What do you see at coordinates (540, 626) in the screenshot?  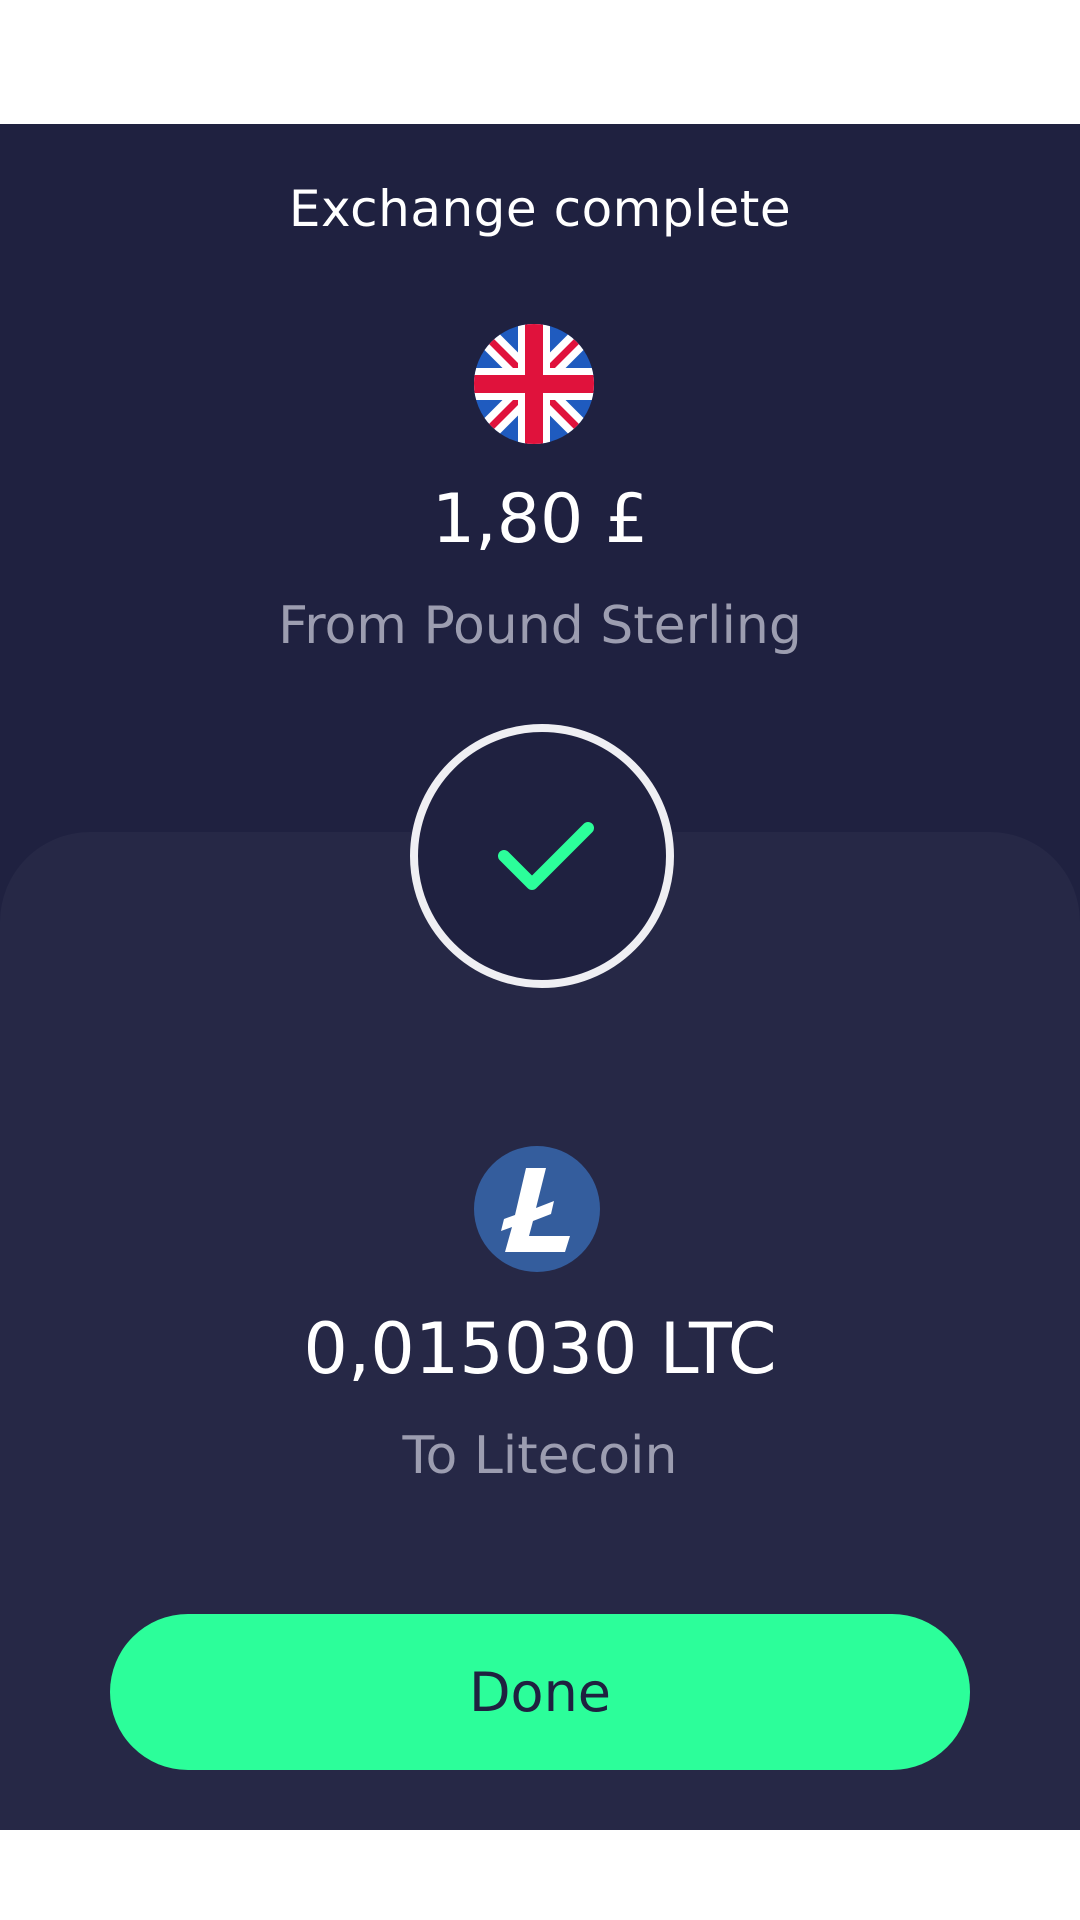 I see `from-currency-label: From Pound Sterling` at bounding box center [540, 626].